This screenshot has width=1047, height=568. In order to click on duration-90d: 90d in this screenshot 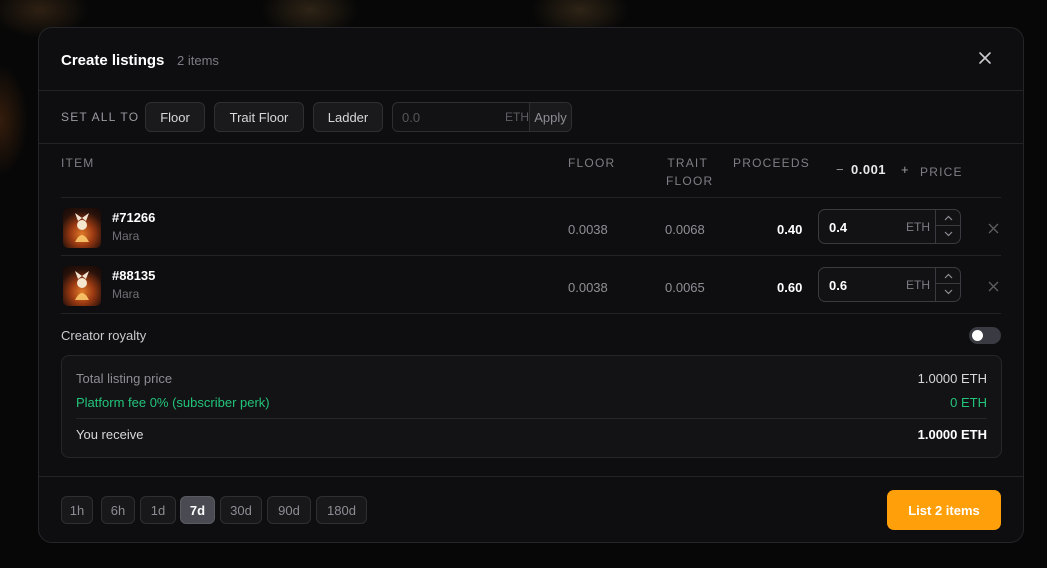, I will do `click(289, 510)`.